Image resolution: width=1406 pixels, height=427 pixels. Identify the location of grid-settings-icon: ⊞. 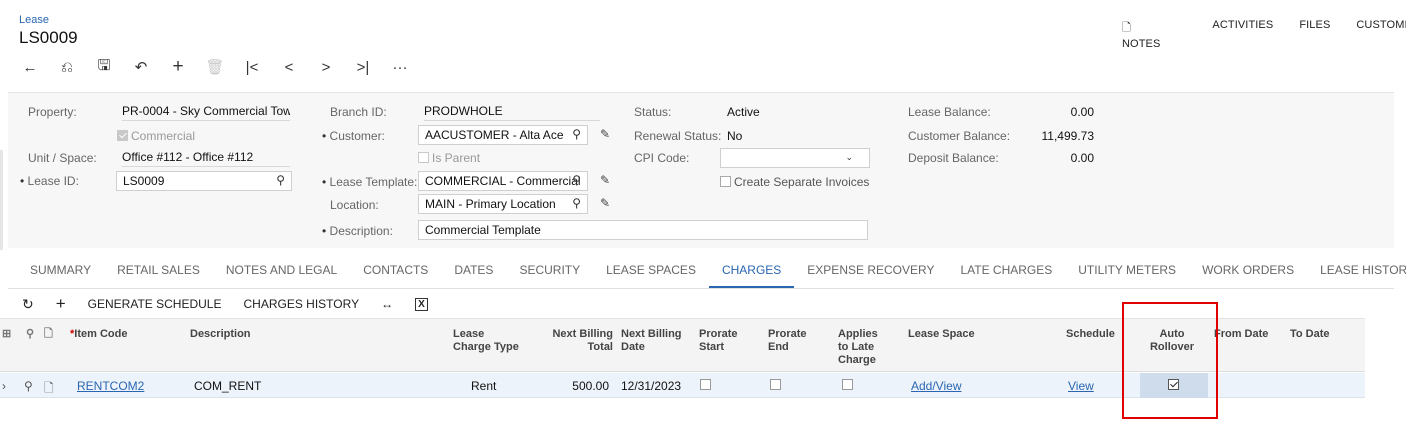
(6, 334).